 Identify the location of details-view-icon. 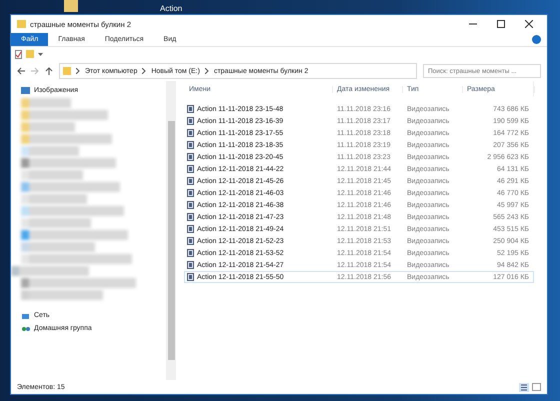
(524, 387).